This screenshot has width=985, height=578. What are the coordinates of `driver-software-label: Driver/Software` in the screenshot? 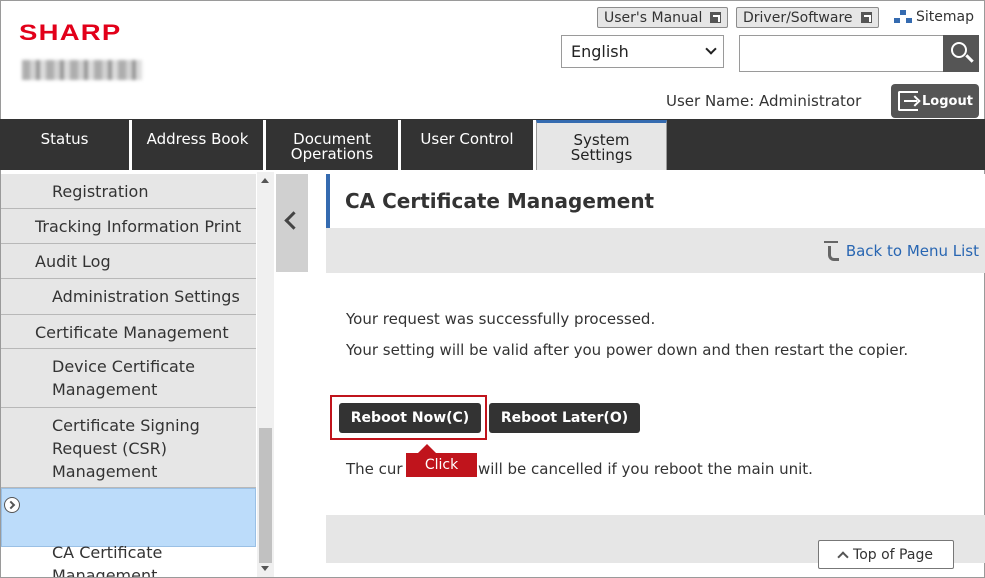 It's located at (798, 17).